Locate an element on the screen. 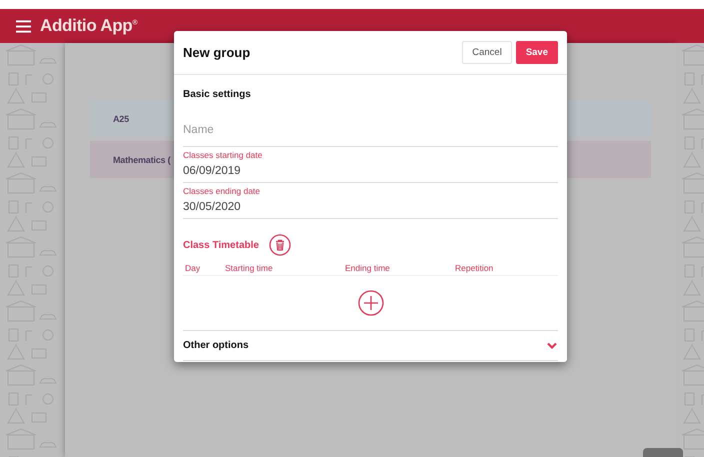  column-header: Repetition is located at coordinates (474, 268).